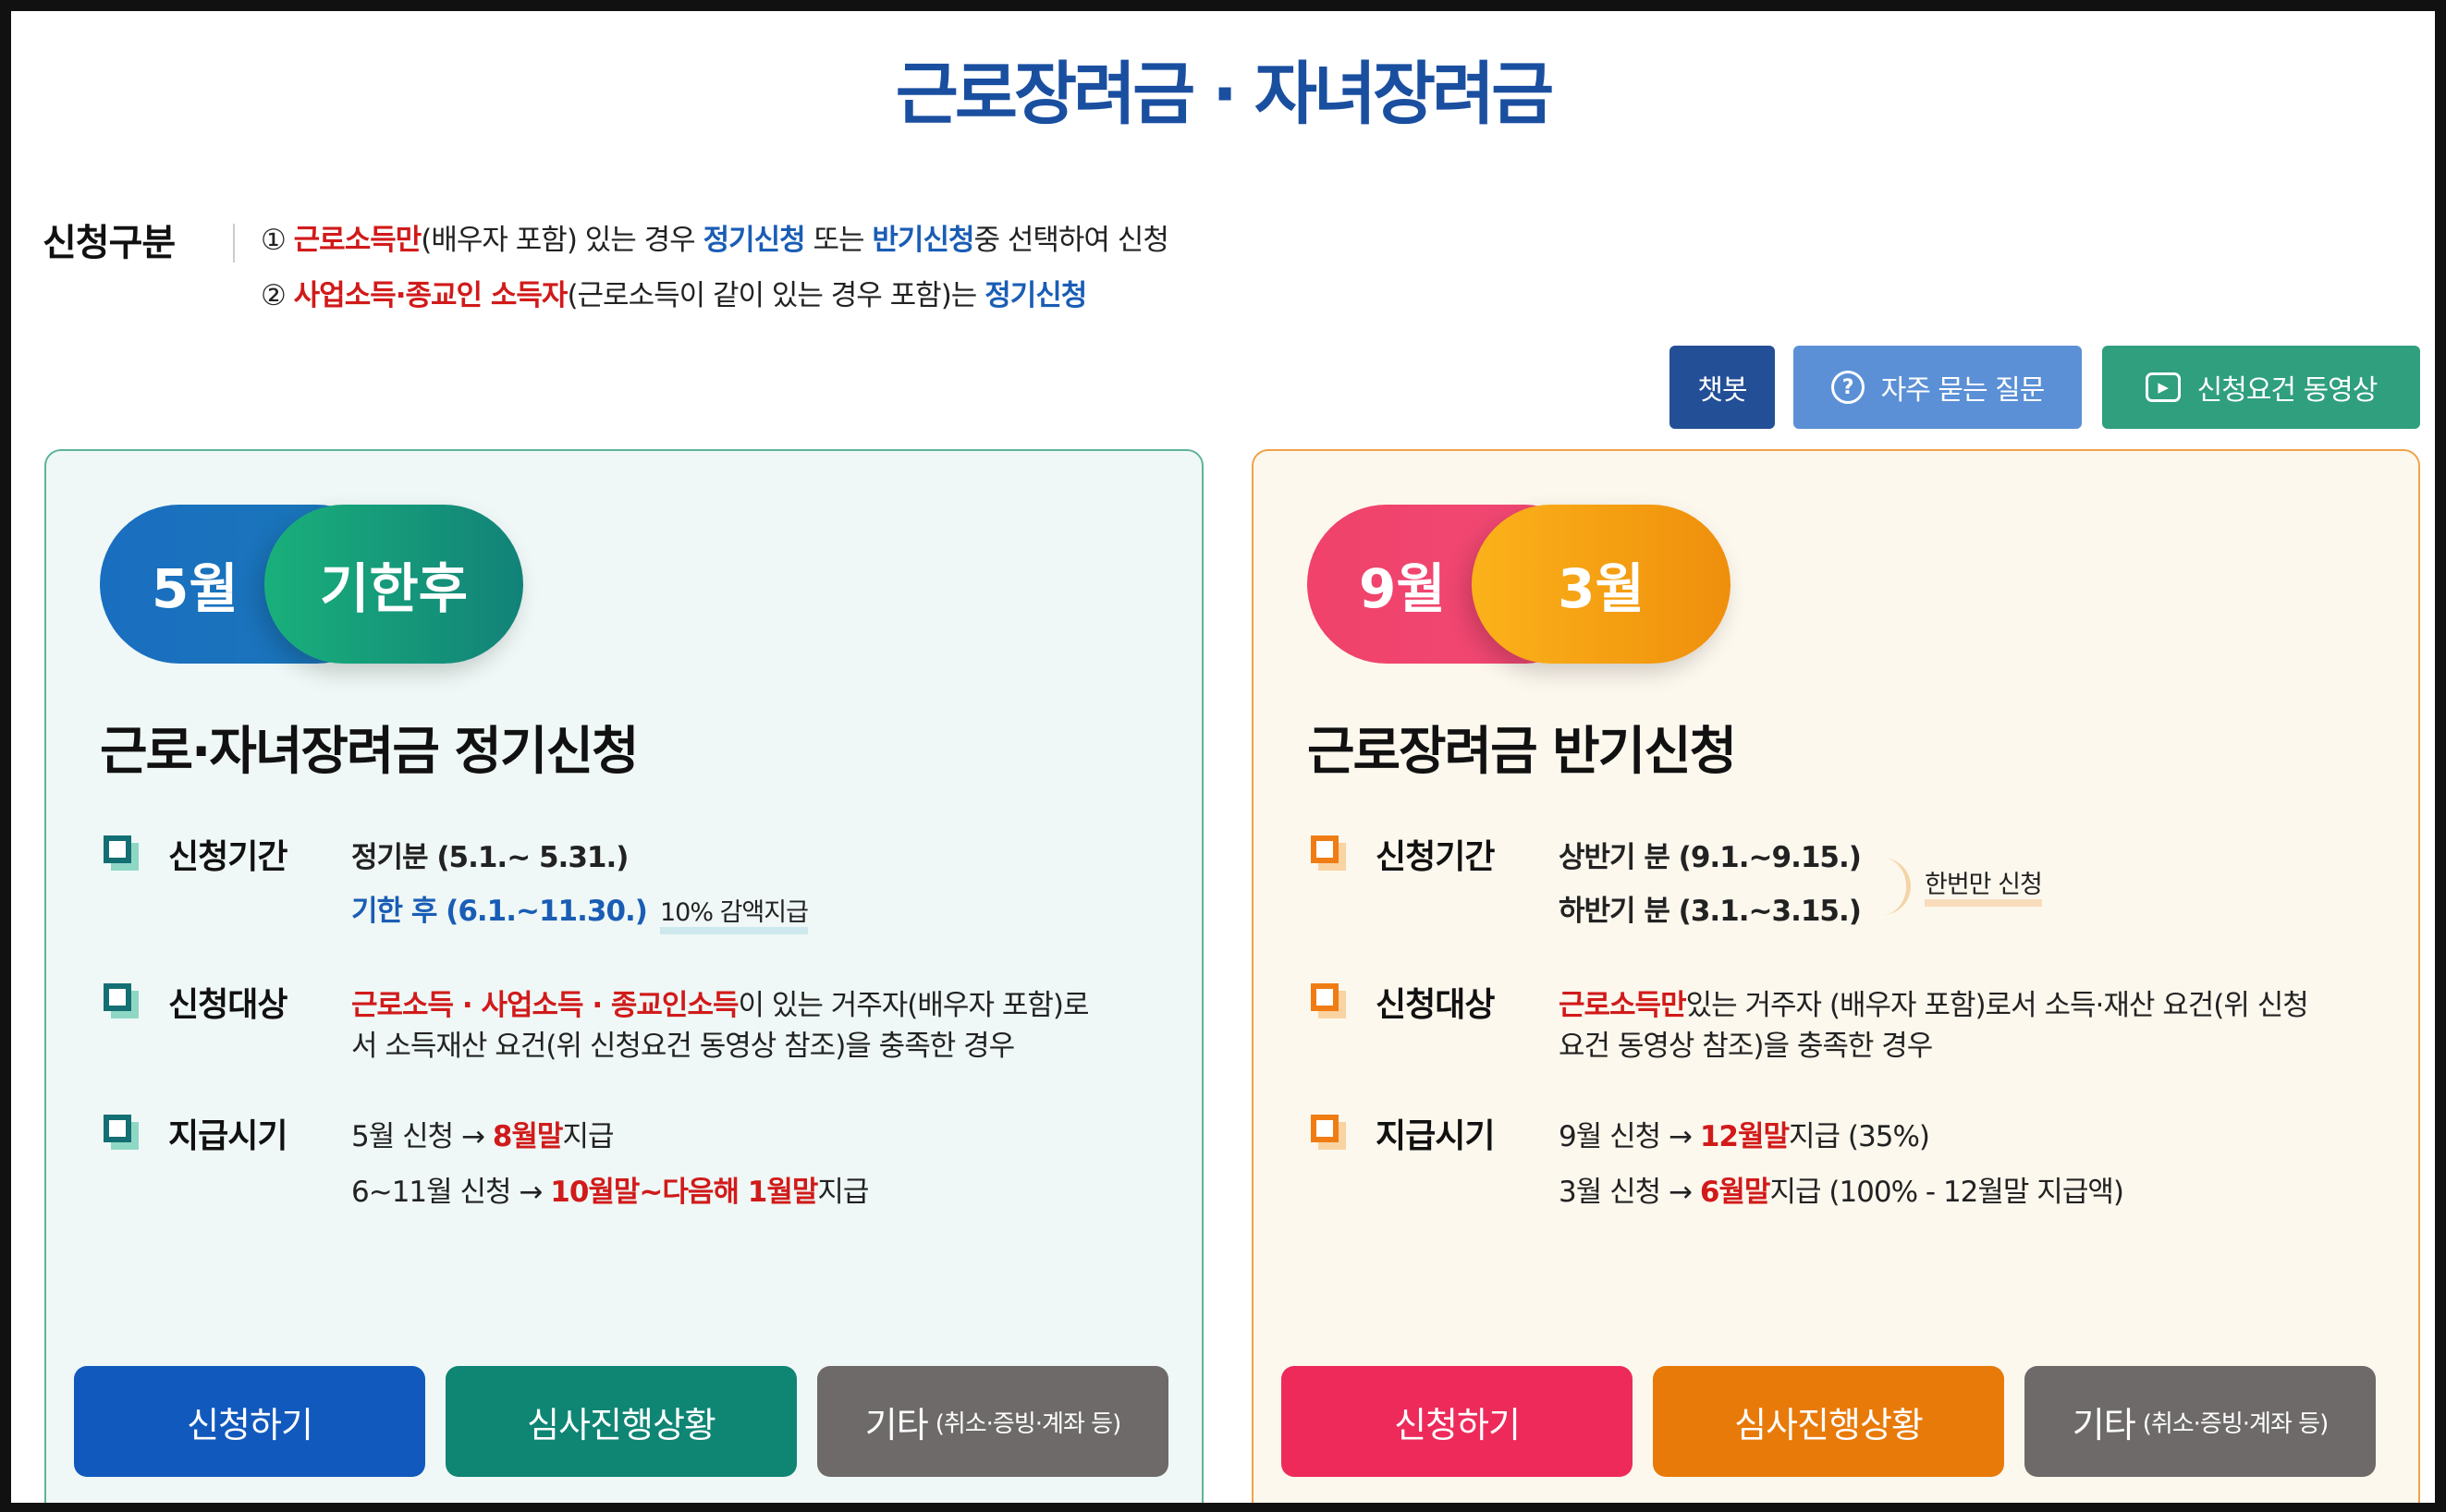  What do you see at coordinates (369, 752) in the screenshot?
I see `regular-card-title: 근로·자녀장려금 정기신청` at bounding box center [369, 752].